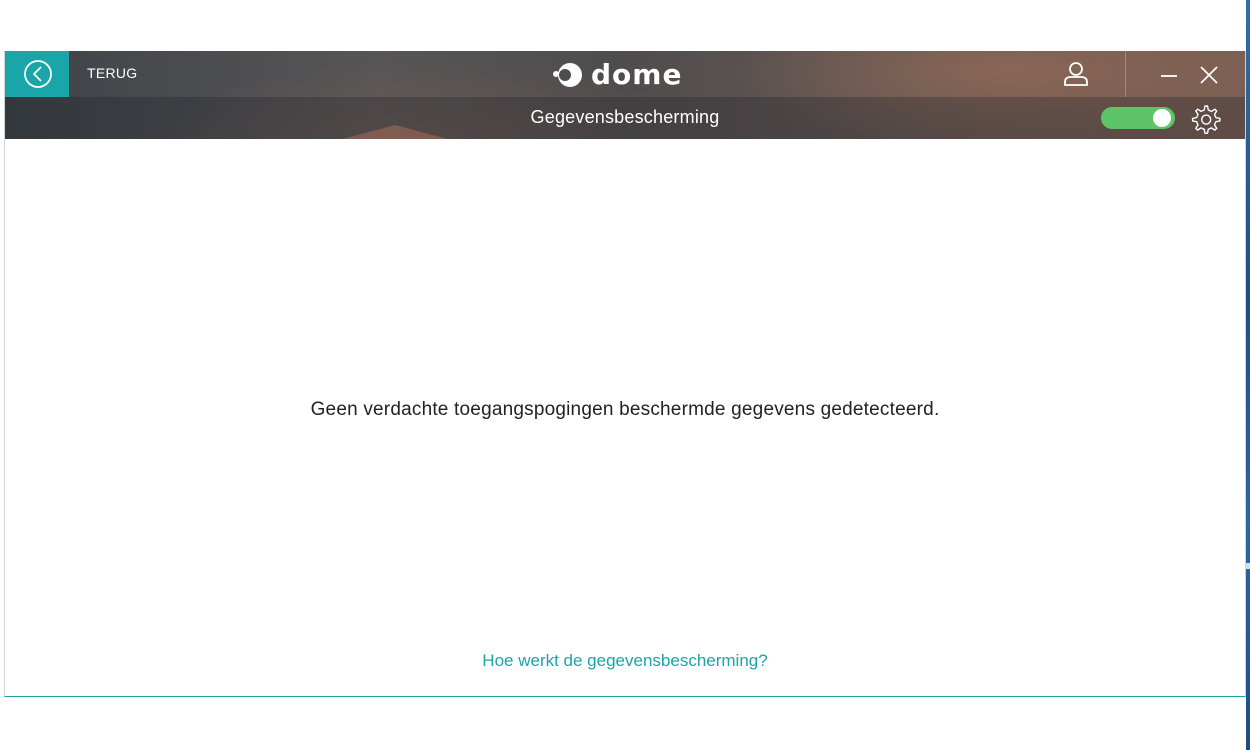  Describe the element at coordinates (625, 117) in the screenshot. I see `page-title: Gegevensbescherming` at that location.